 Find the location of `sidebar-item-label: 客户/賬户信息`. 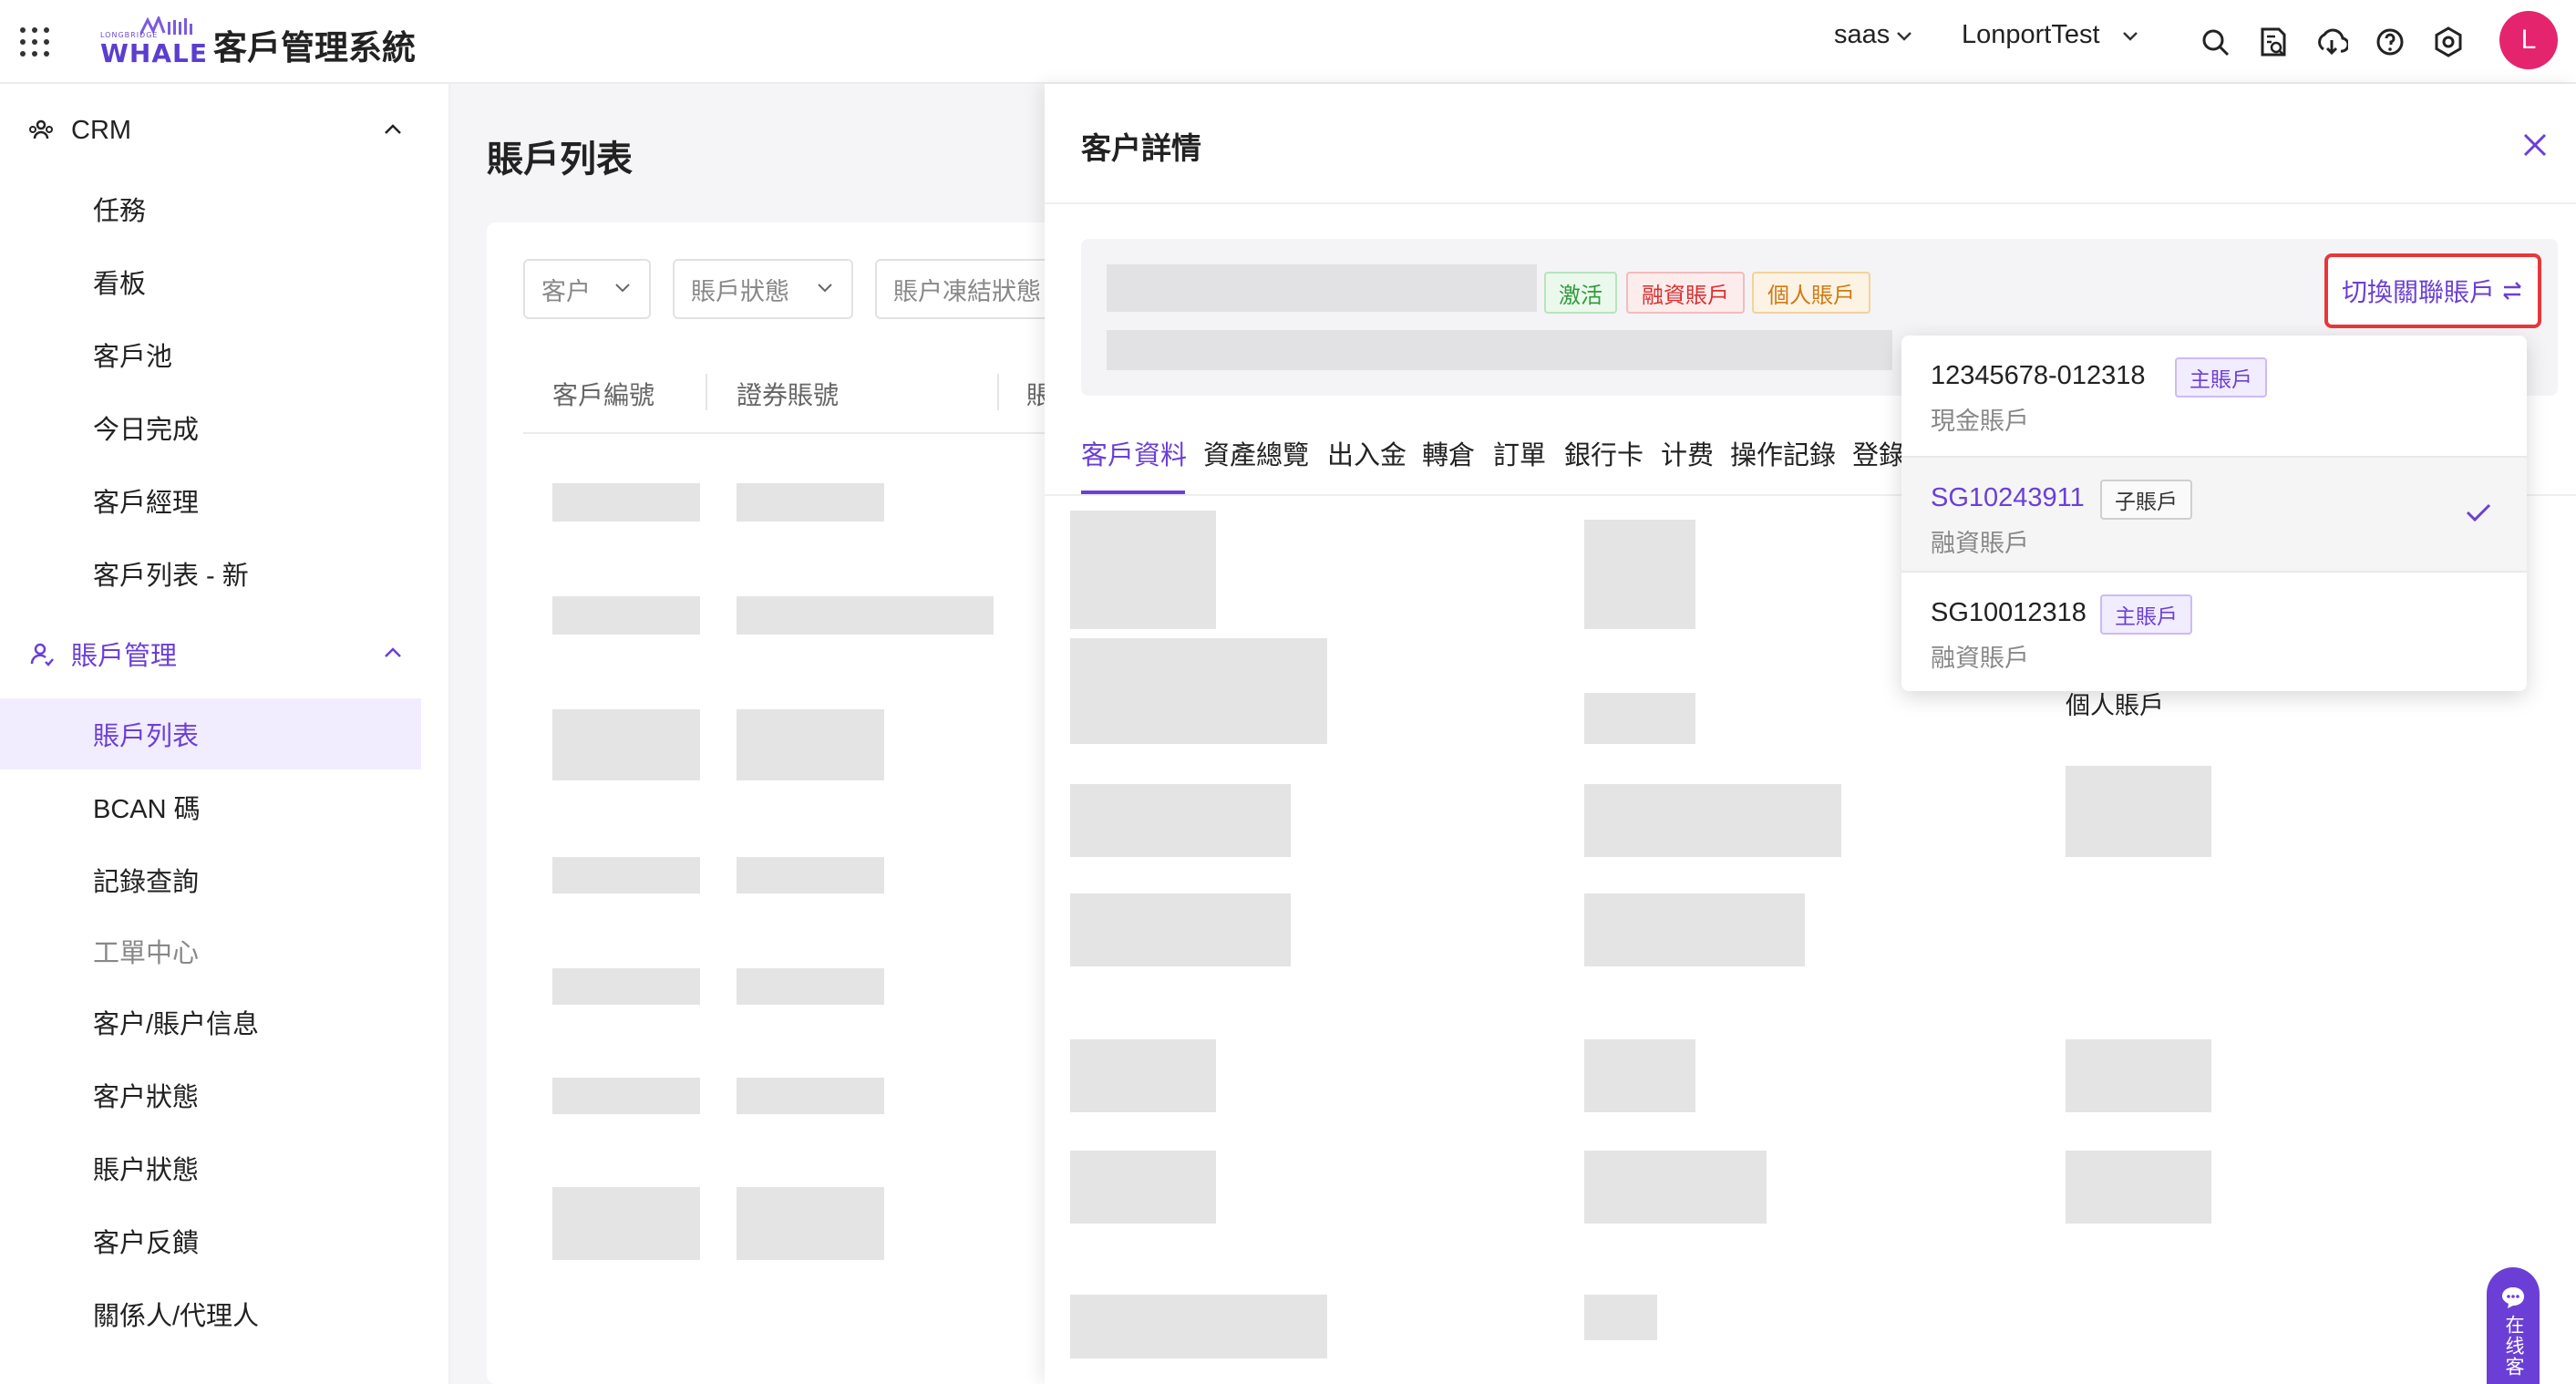

sidebar-item-label: 客户/賬户信息 is located at coordinates (176, 1024).